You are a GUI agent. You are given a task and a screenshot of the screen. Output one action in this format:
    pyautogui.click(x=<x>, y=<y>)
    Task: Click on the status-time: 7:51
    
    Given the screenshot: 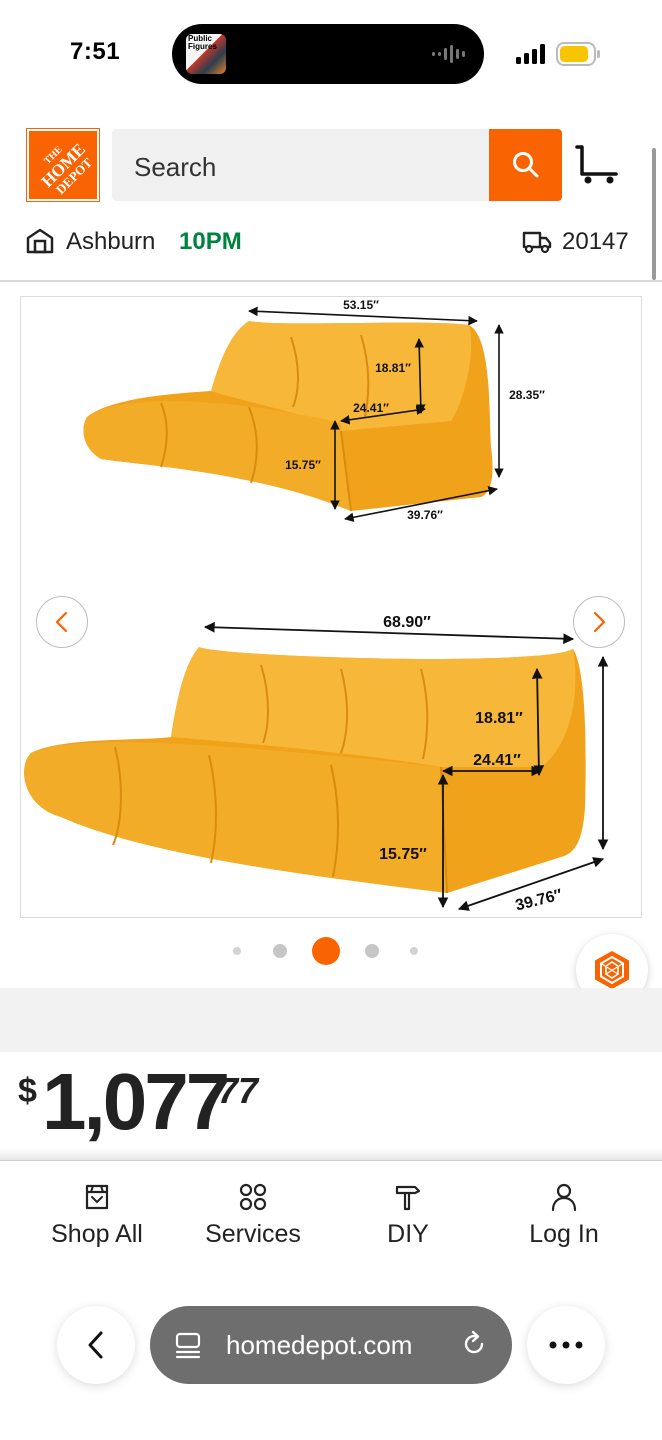 What is the action you would take?
    pyautogui.click(x=95, y=51)
    